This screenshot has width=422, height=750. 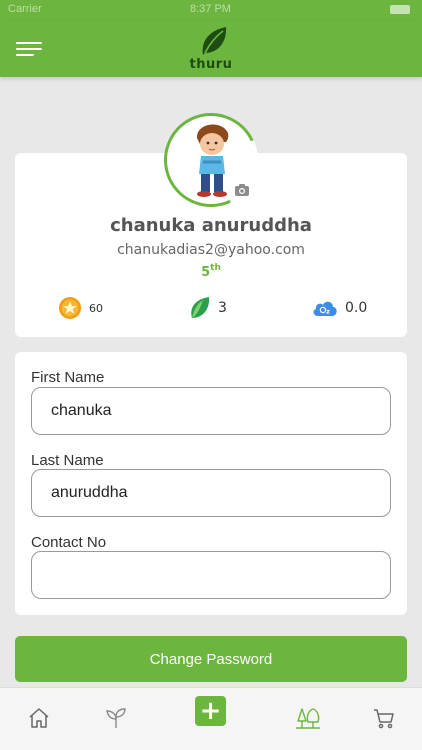 I want to click on oxygen-value: 0.0, so click(x=356, y=308).